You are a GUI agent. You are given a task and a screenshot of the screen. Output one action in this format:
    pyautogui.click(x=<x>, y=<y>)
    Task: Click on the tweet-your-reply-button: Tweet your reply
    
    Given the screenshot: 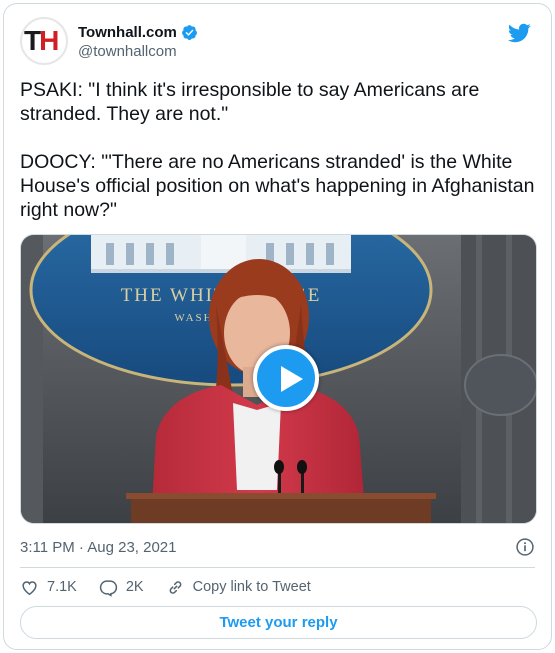 What is the action you would take?
    pyautogui.click(x=278, y=622)
    